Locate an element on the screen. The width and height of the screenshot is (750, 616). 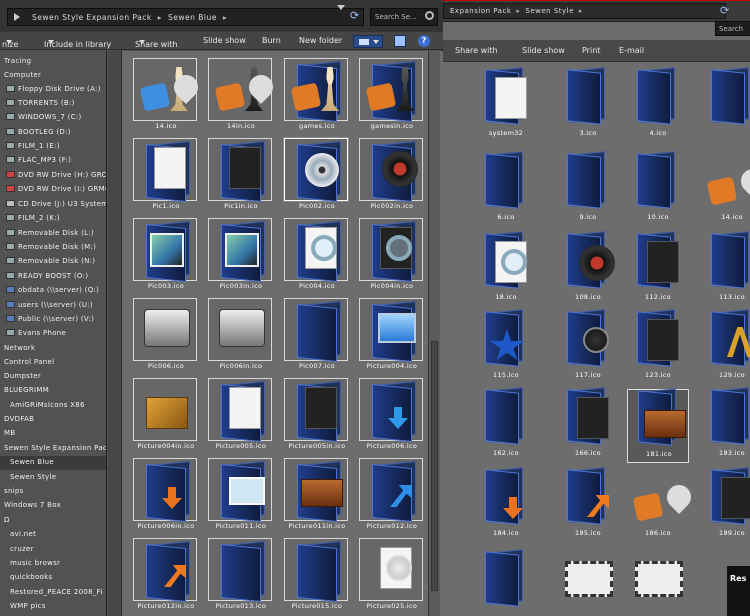
file-tile: games.ico is located at coordinates (317, 94).